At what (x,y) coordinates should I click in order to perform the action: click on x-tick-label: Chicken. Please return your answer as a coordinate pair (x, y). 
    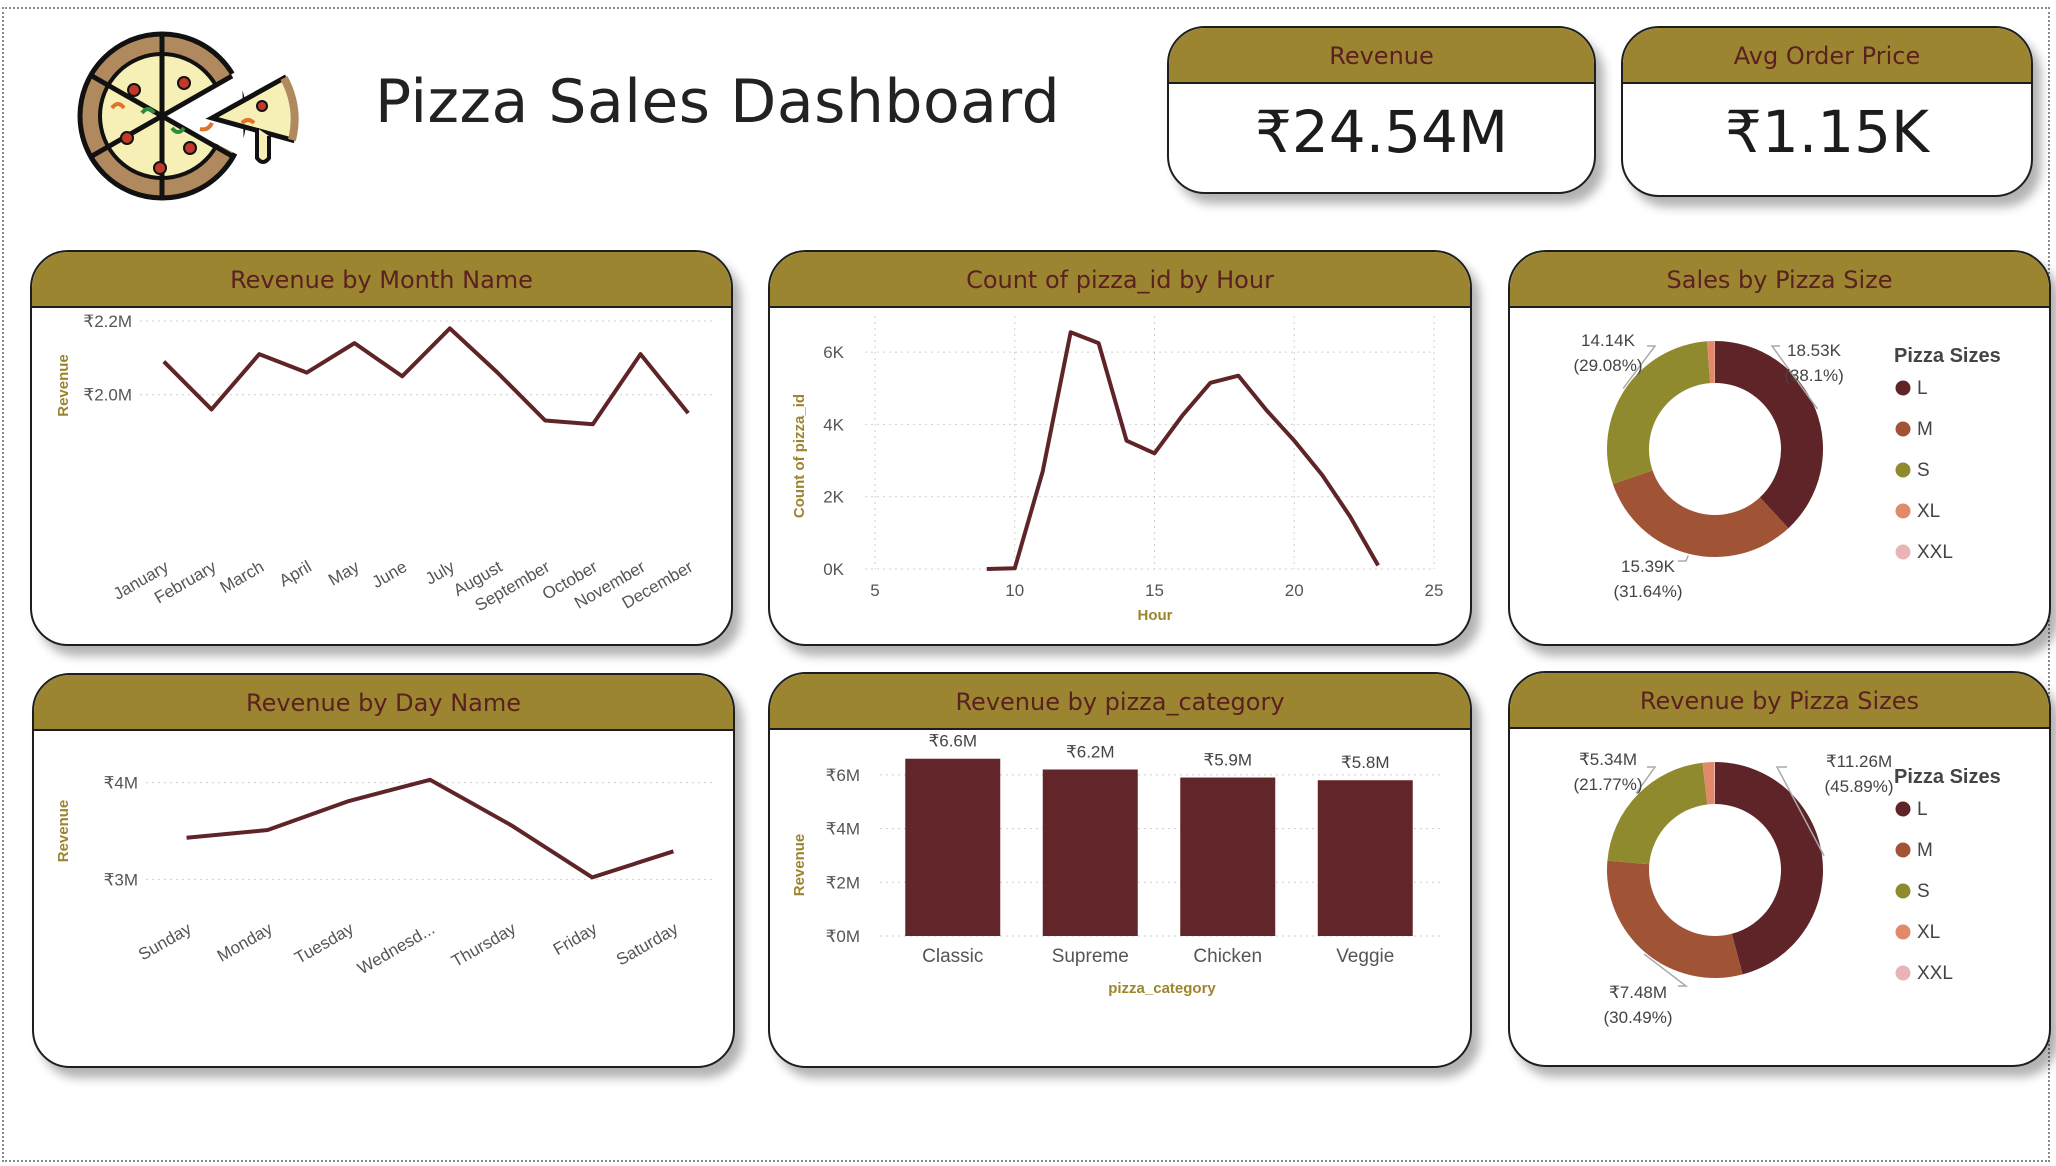
    Looking at the image, I should click on (1227, 956).